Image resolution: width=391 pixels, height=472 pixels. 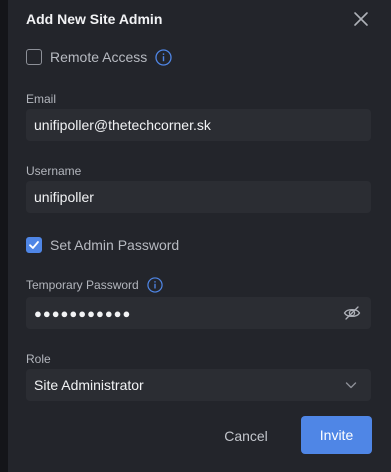 What do you see at coordinates (352, 313) in the screenshot?
I see `eye-off-icon` at bounding box center [352, 313].